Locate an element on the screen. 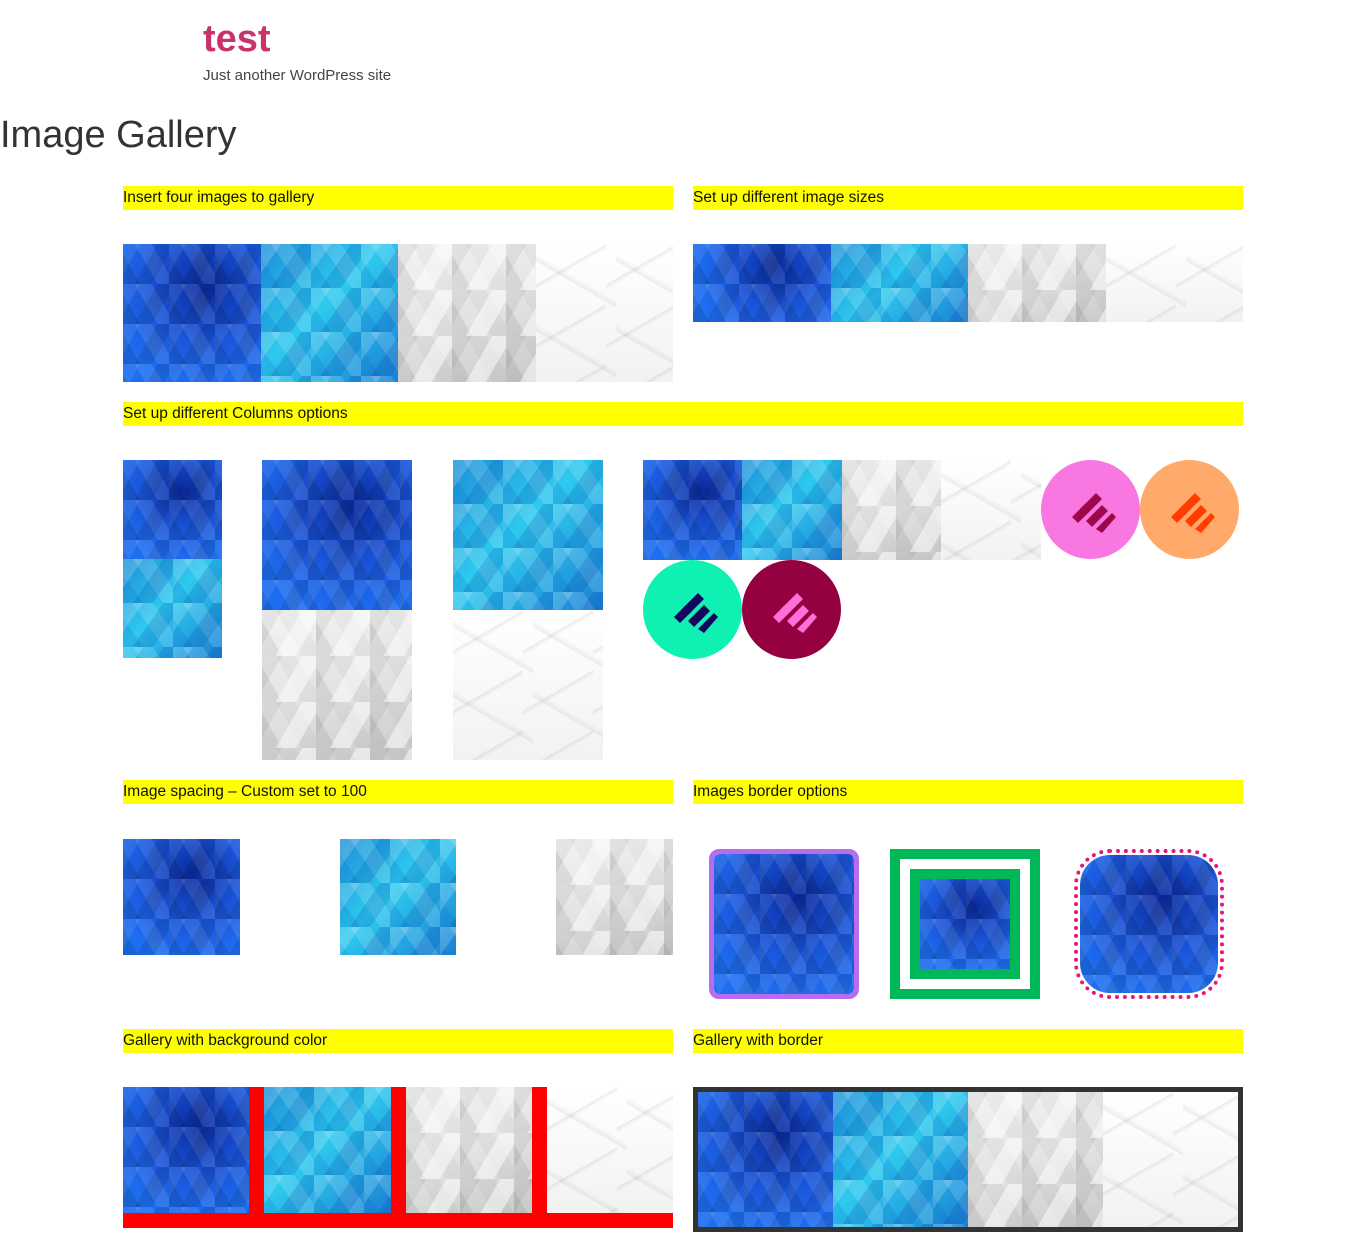 The height and width of the screenshot is (1242, 1366). section-heading-spacing: Image spacing – Custom set to 100 is located at coordinates (398, 792).